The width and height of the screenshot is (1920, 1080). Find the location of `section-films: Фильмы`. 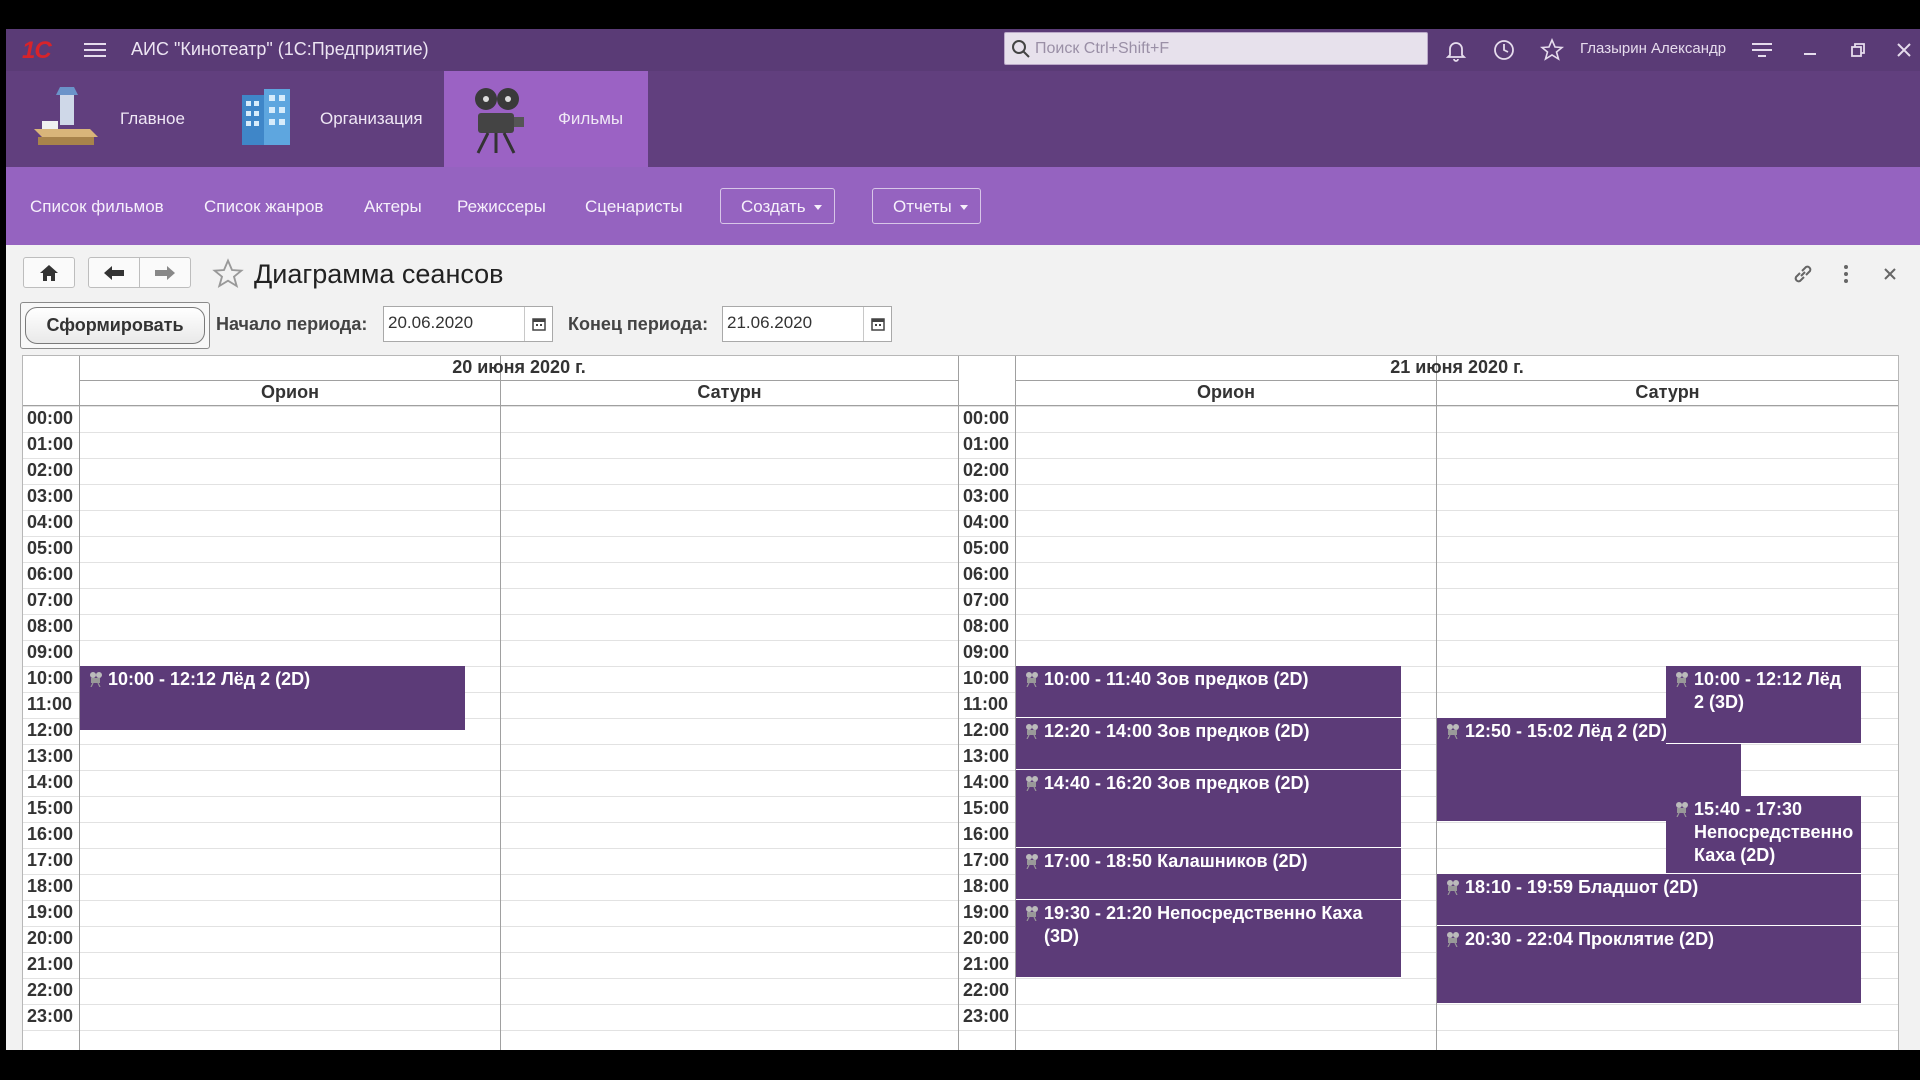

section-films: Фильмы is located at coordinates (546, 119).